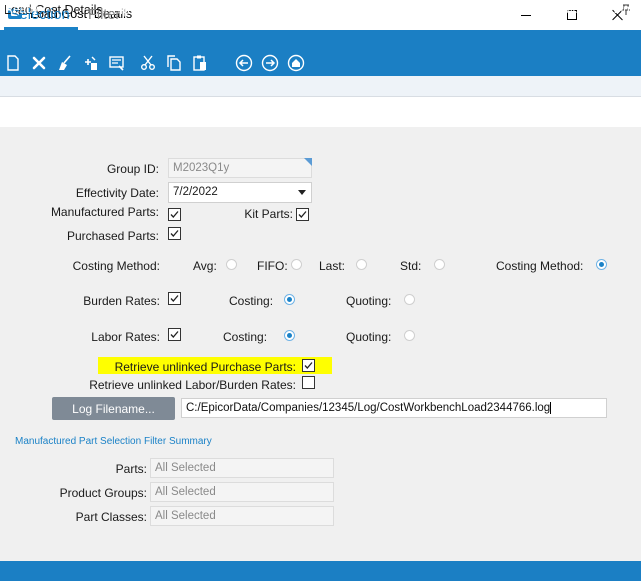 This screenshot has height=581, width=641. Describe the element at coordinates (242, 468) in the screenshot. I see `parts-field: All Selected` at that location.